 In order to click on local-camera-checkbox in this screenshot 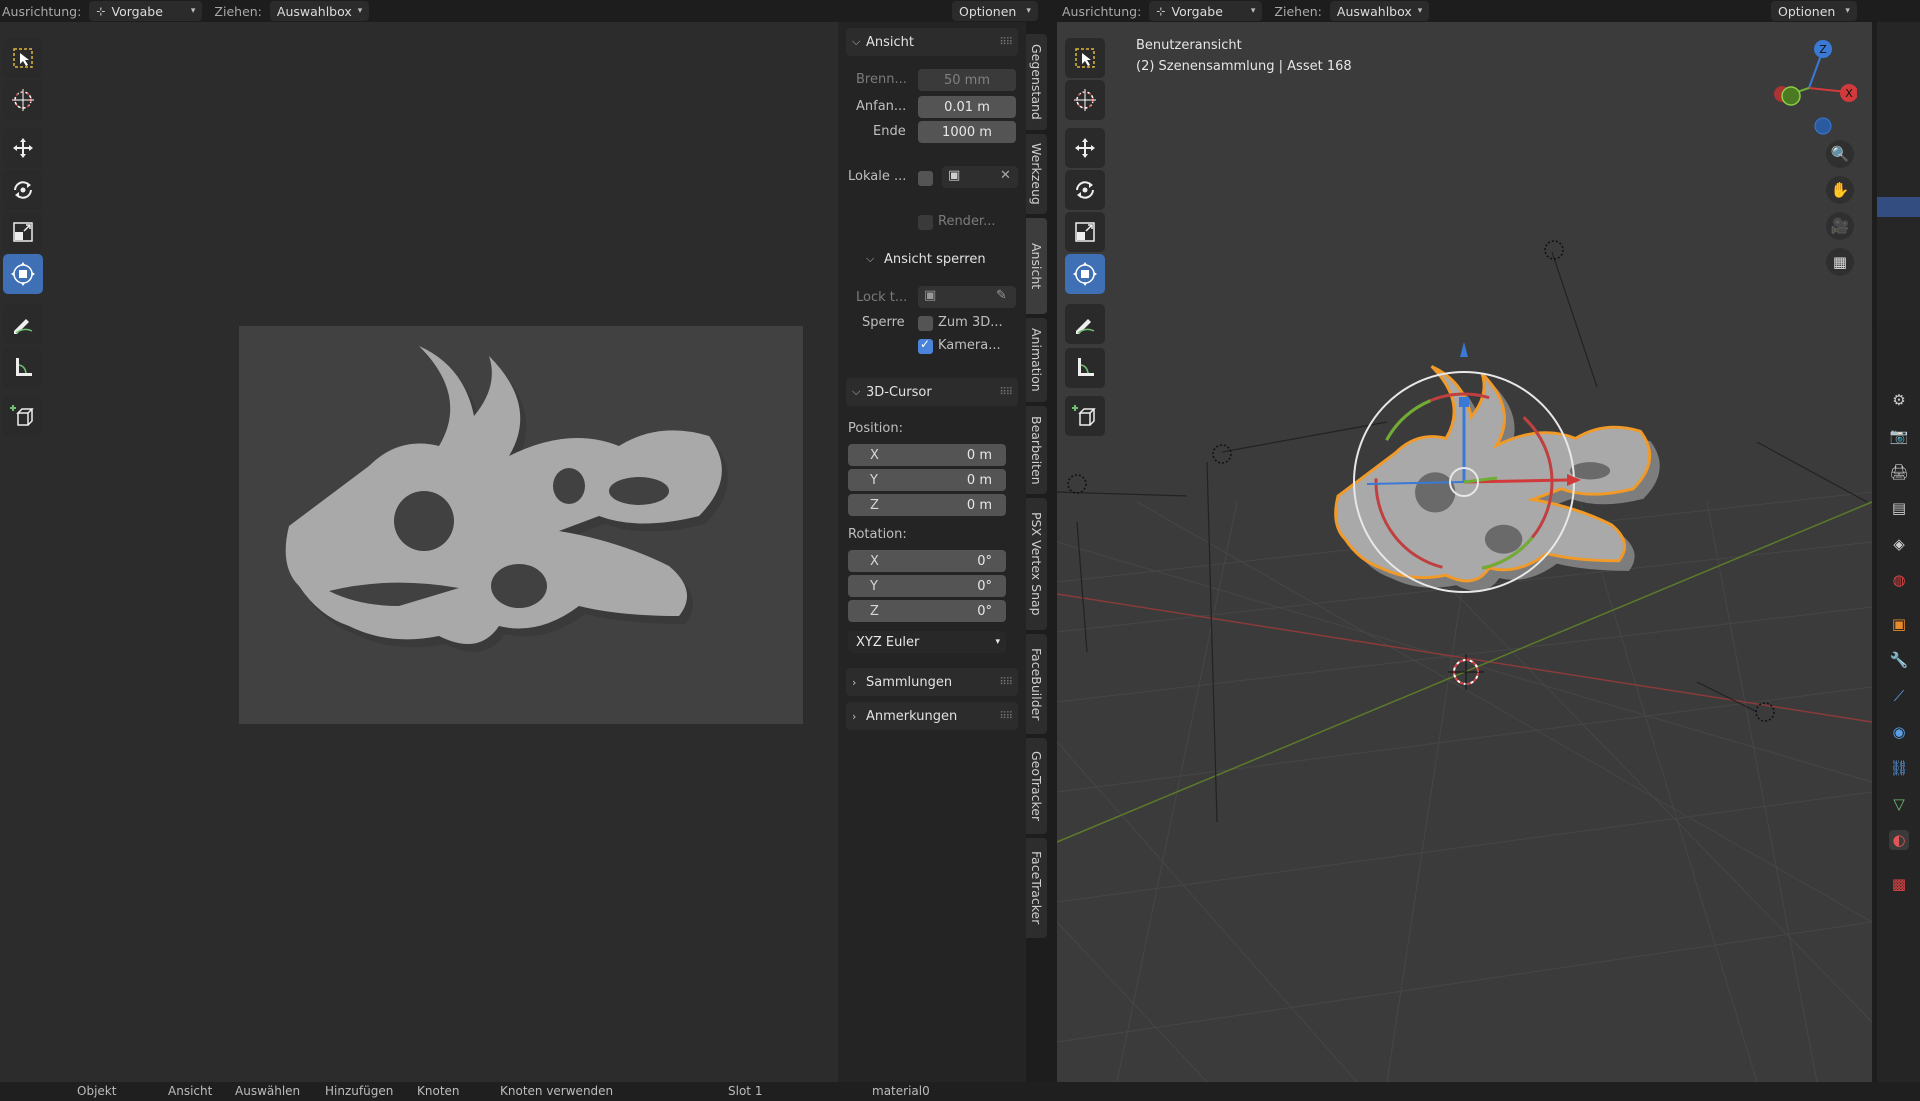, I will do `click(925, 178)`.